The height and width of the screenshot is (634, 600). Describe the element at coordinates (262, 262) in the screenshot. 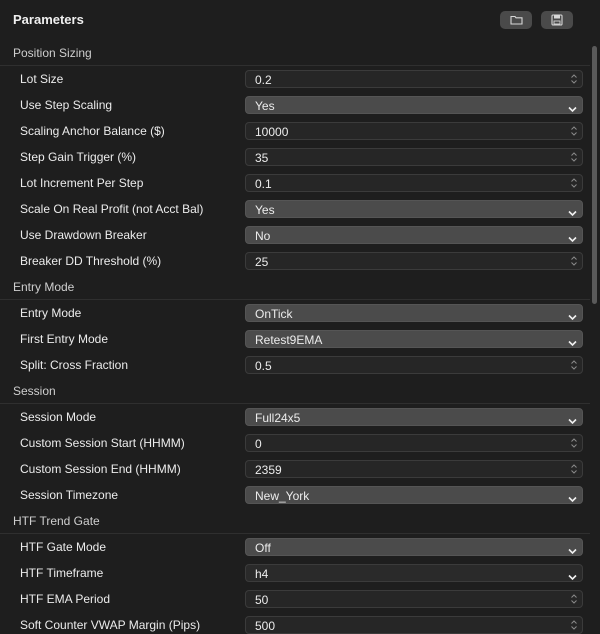

I see `param-value: 25` at that location.